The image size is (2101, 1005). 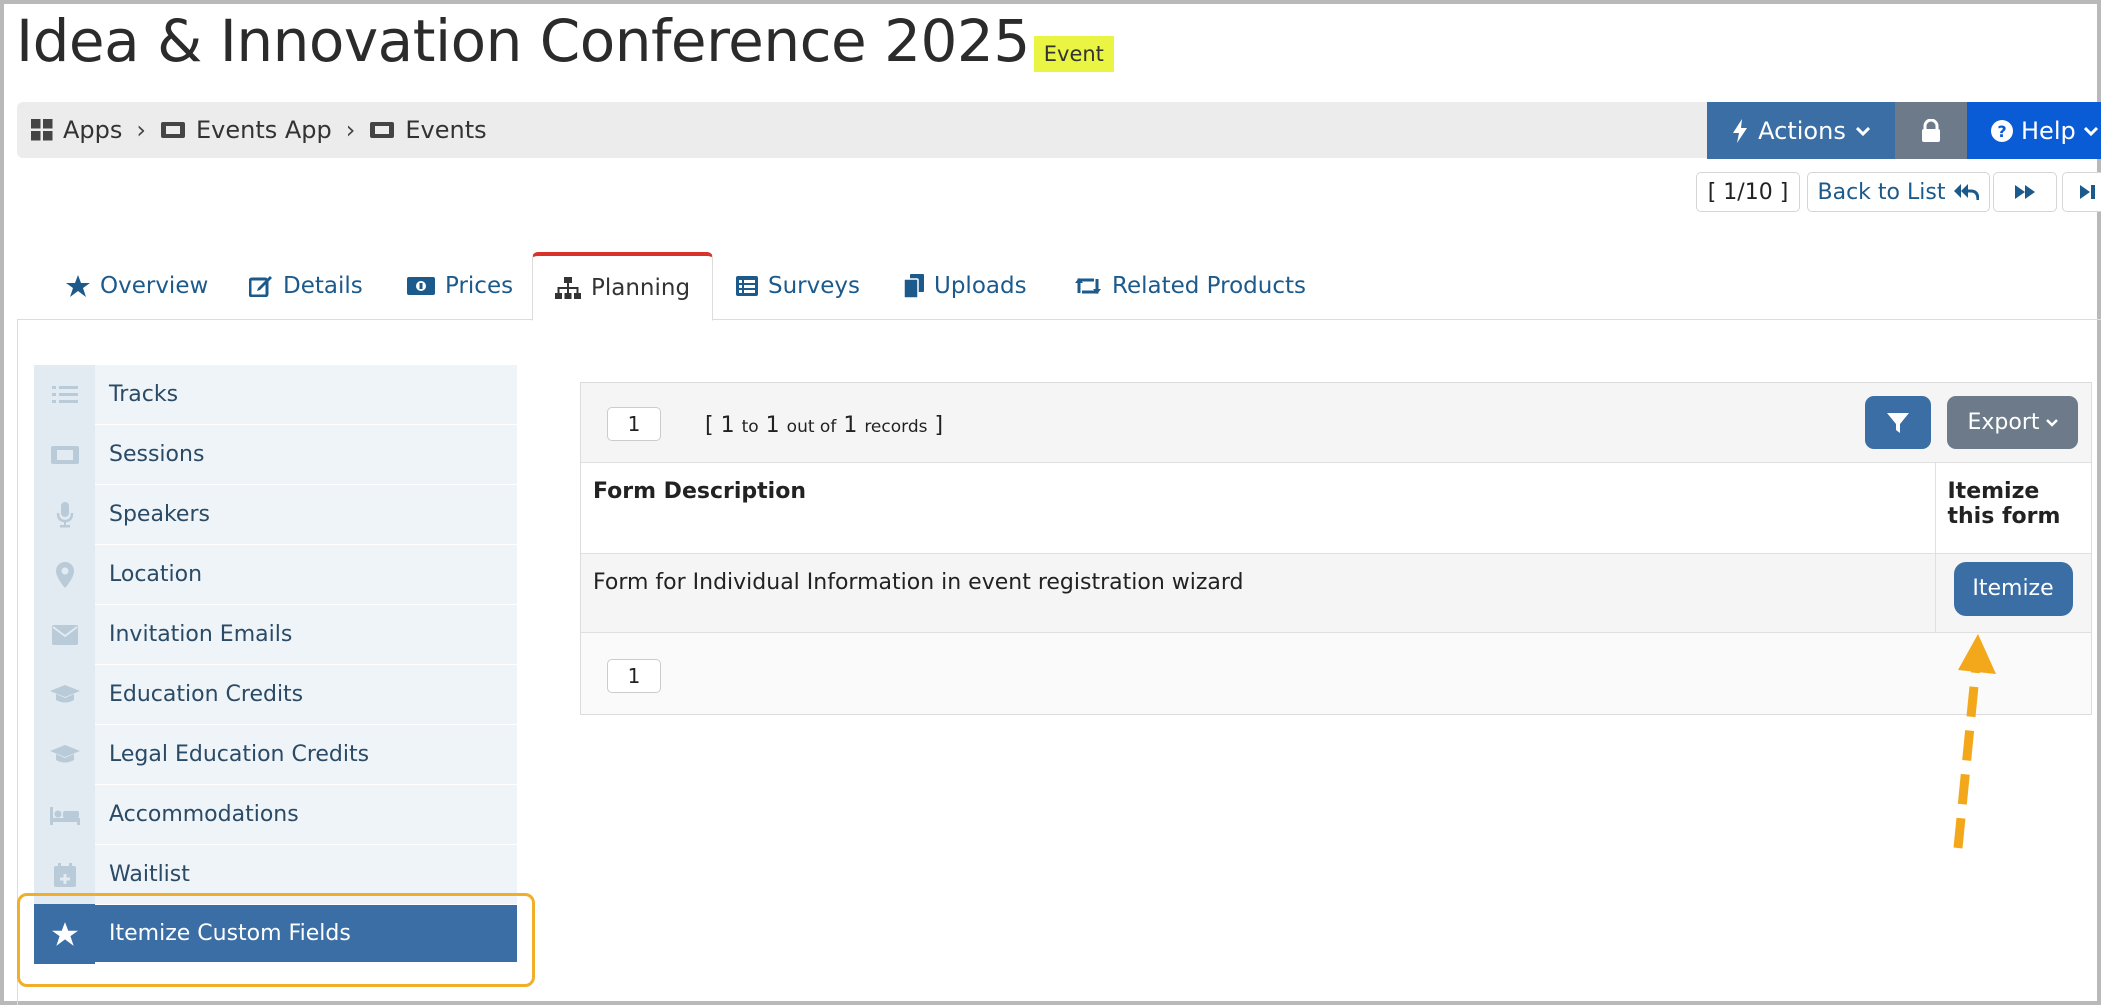 I want to click on arrow-annotation-icon, so click(x=1974, y=741).